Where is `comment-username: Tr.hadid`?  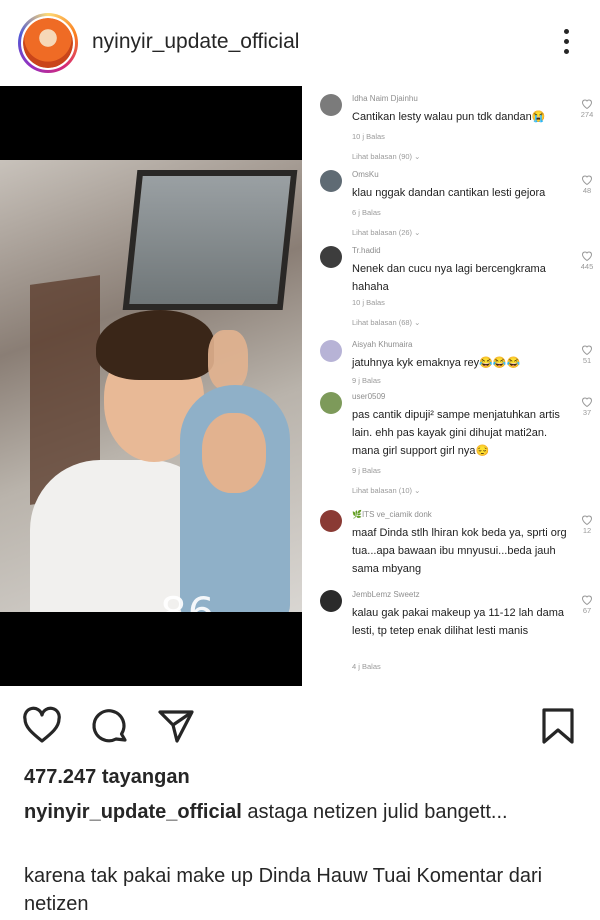 comment-username: Tr.hadid is located at coordinates (366, 250).